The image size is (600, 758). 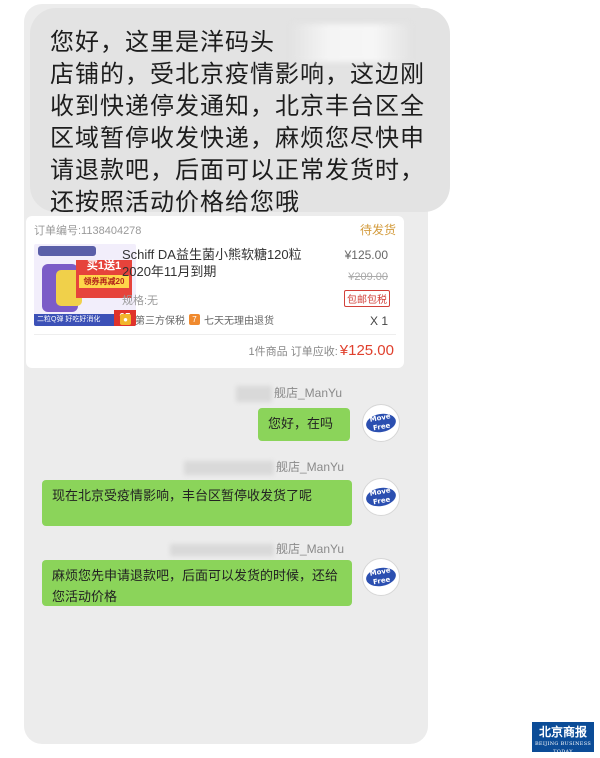 I want to click on divider, so click(x=215, y=334).